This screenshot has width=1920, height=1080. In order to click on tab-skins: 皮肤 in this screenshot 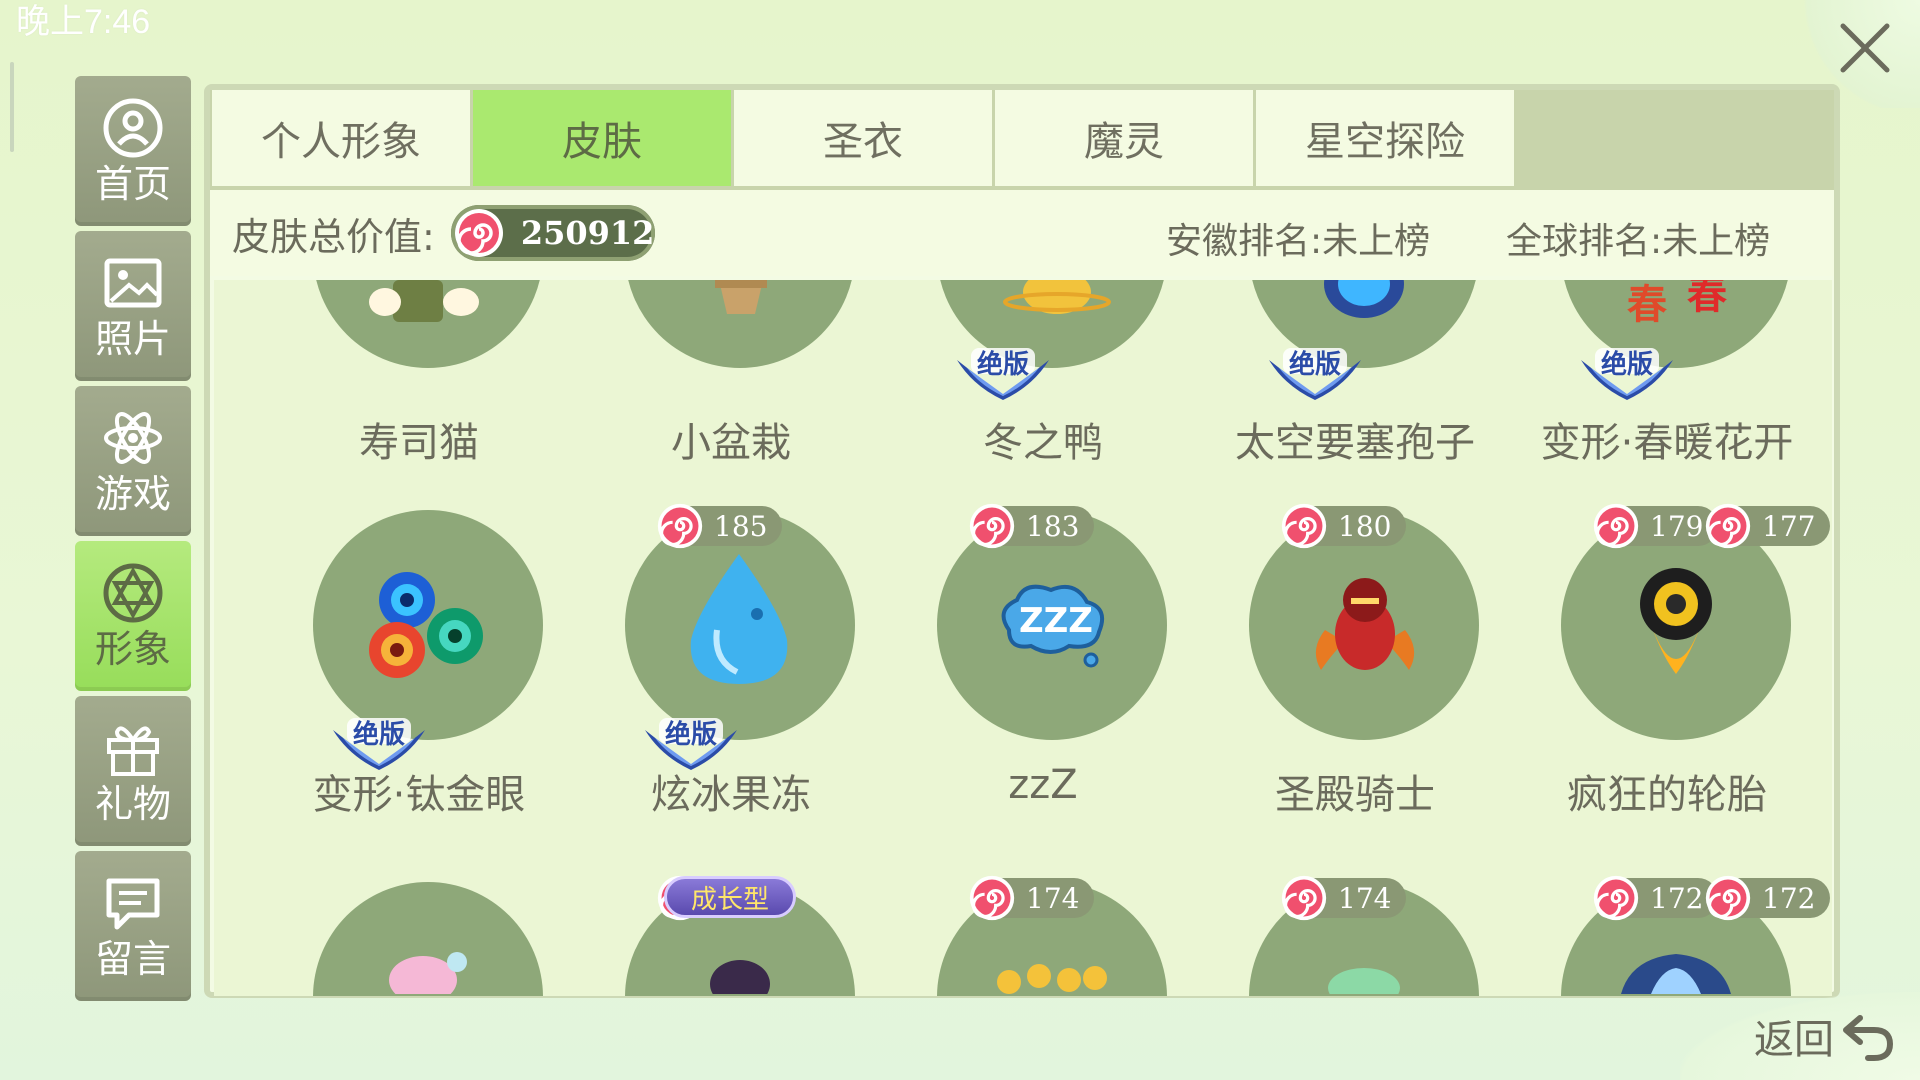, I will do `click(602, 138)`.